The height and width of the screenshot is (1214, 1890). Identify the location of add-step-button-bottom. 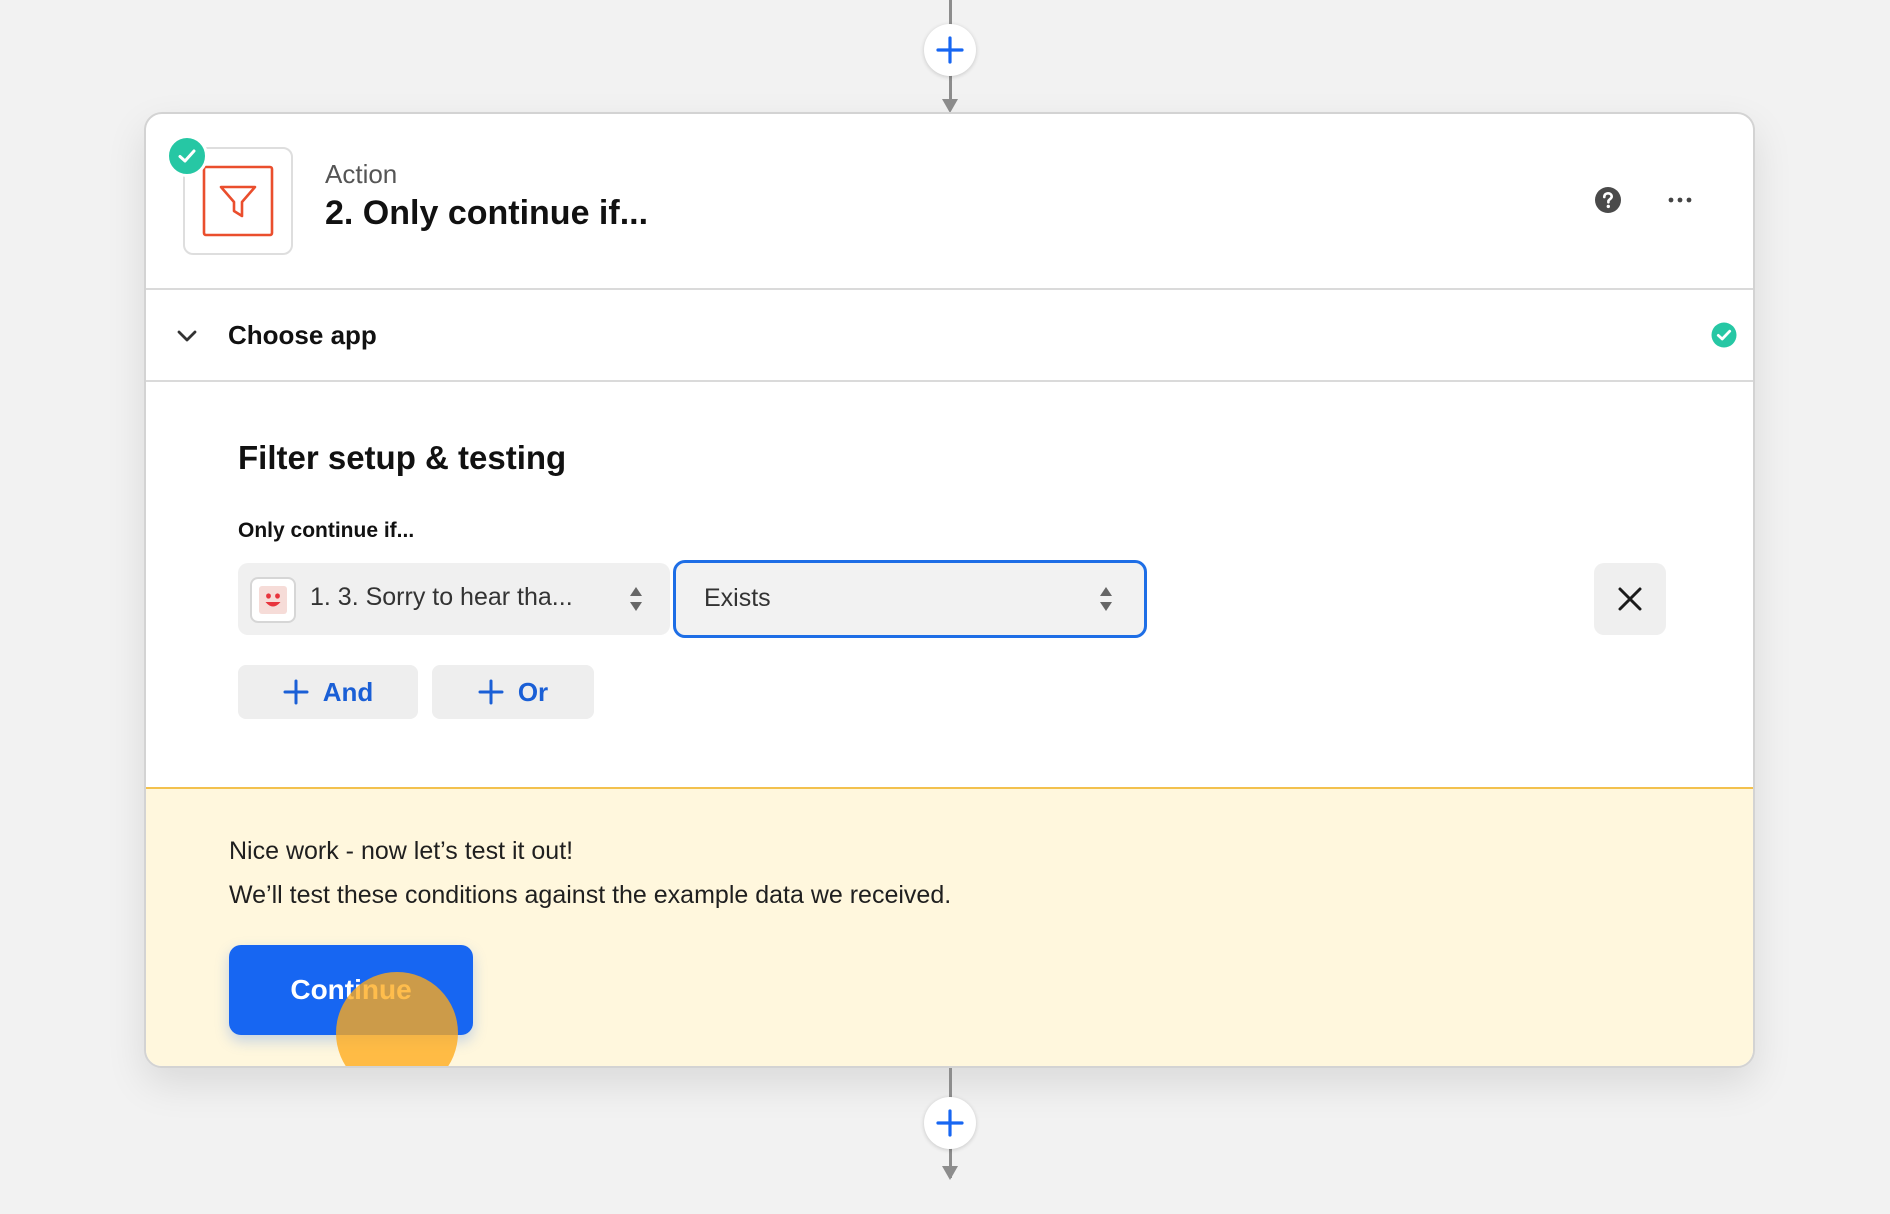
(950, 1123).